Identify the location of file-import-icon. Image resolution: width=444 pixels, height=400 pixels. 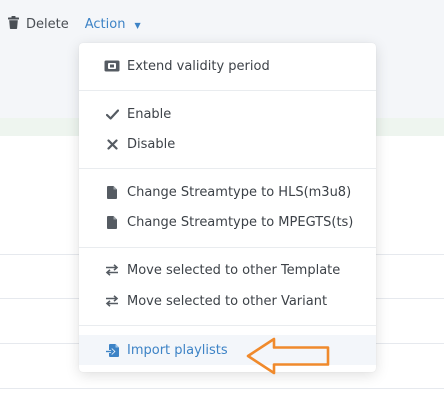
(112, 350).